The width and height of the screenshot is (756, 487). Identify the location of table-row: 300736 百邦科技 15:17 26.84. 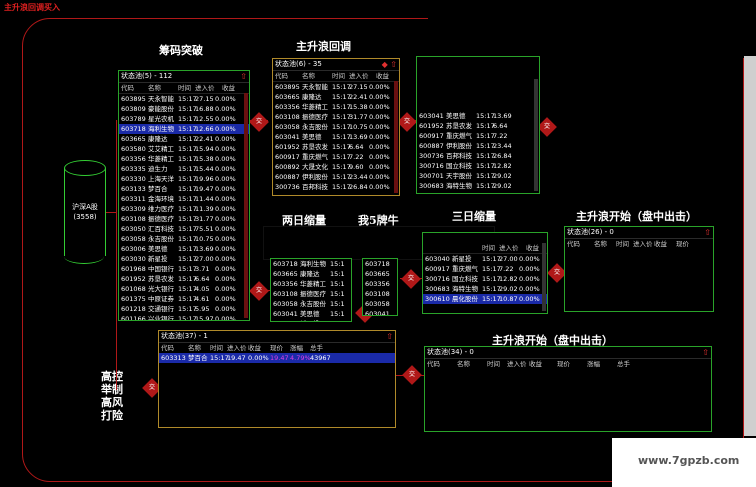
(478, 156).